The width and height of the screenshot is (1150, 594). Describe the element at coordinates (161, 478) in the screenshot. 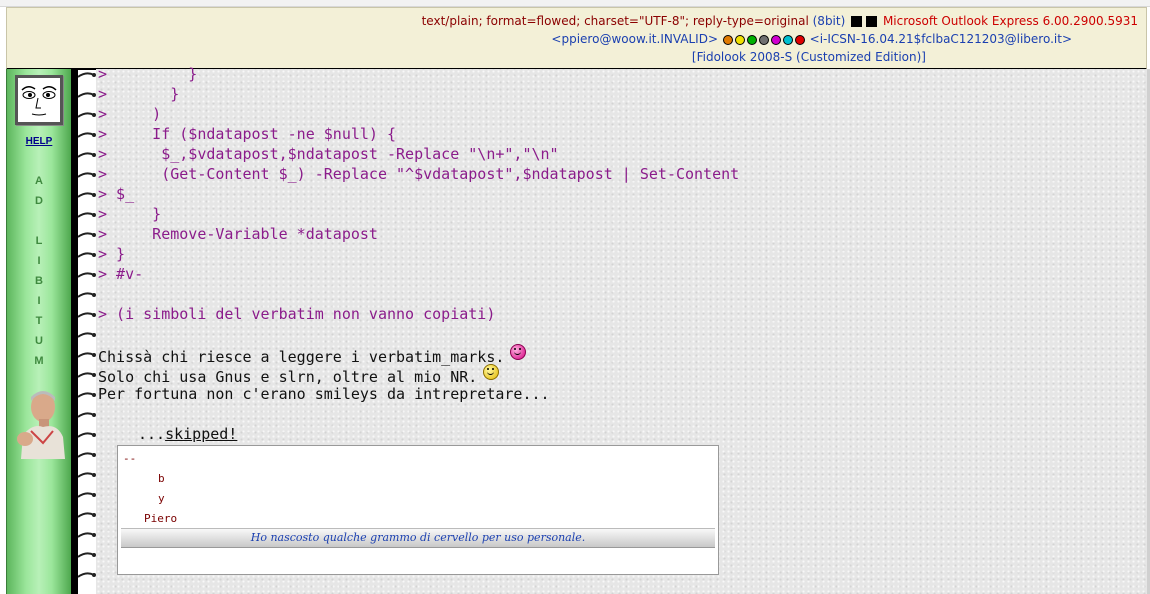

I see `signature-line-b: b` at that location.